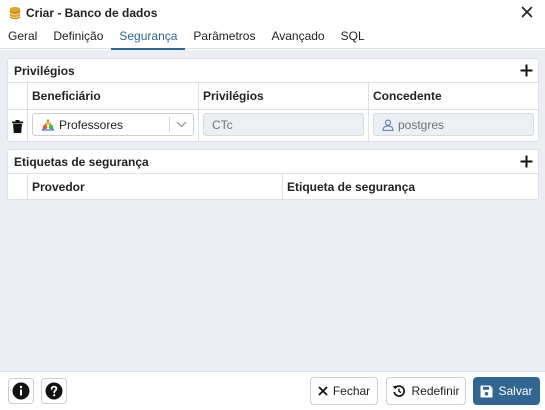 This screenshot has width=545, height=410. What do you see at coordinates (224, 37) in the screenshot?
I see `tab-parameters: Parâmetros` at bounding box center [224, 37].